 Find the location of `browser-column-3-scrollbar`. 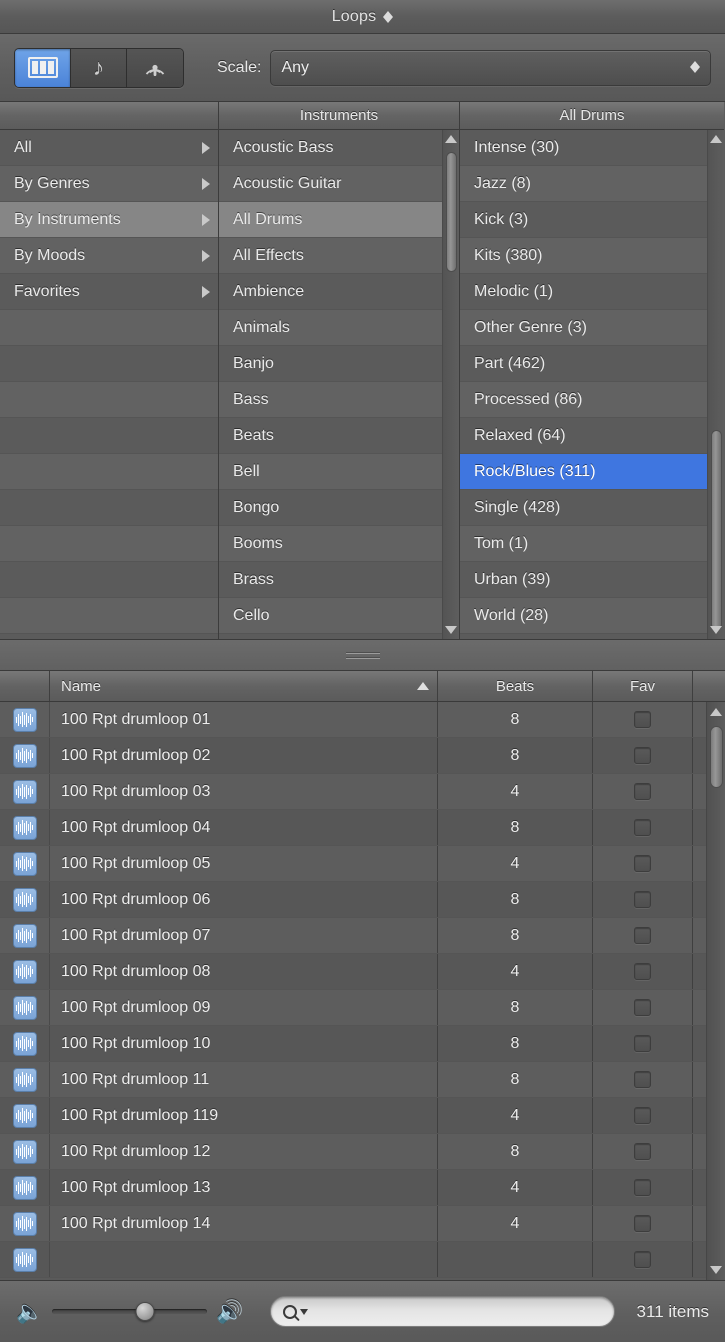

browser-column-3-scrollbar is located at coordinates (715, 384).